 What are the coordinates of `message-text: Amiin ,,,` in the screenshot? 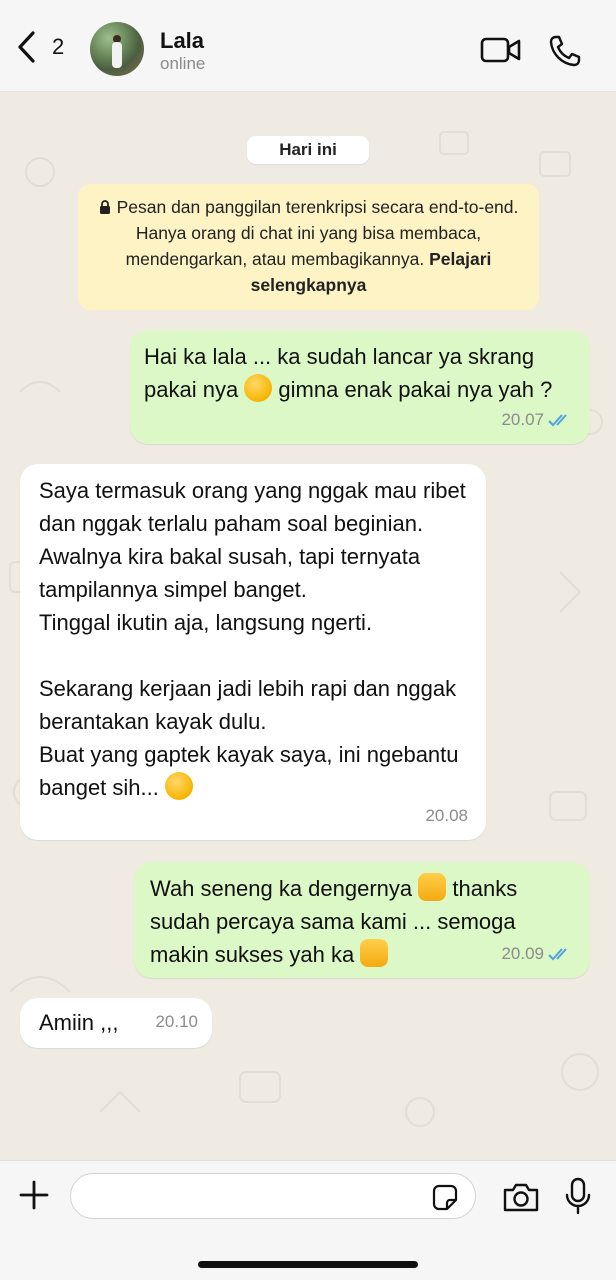 It's located at (79, 1022).